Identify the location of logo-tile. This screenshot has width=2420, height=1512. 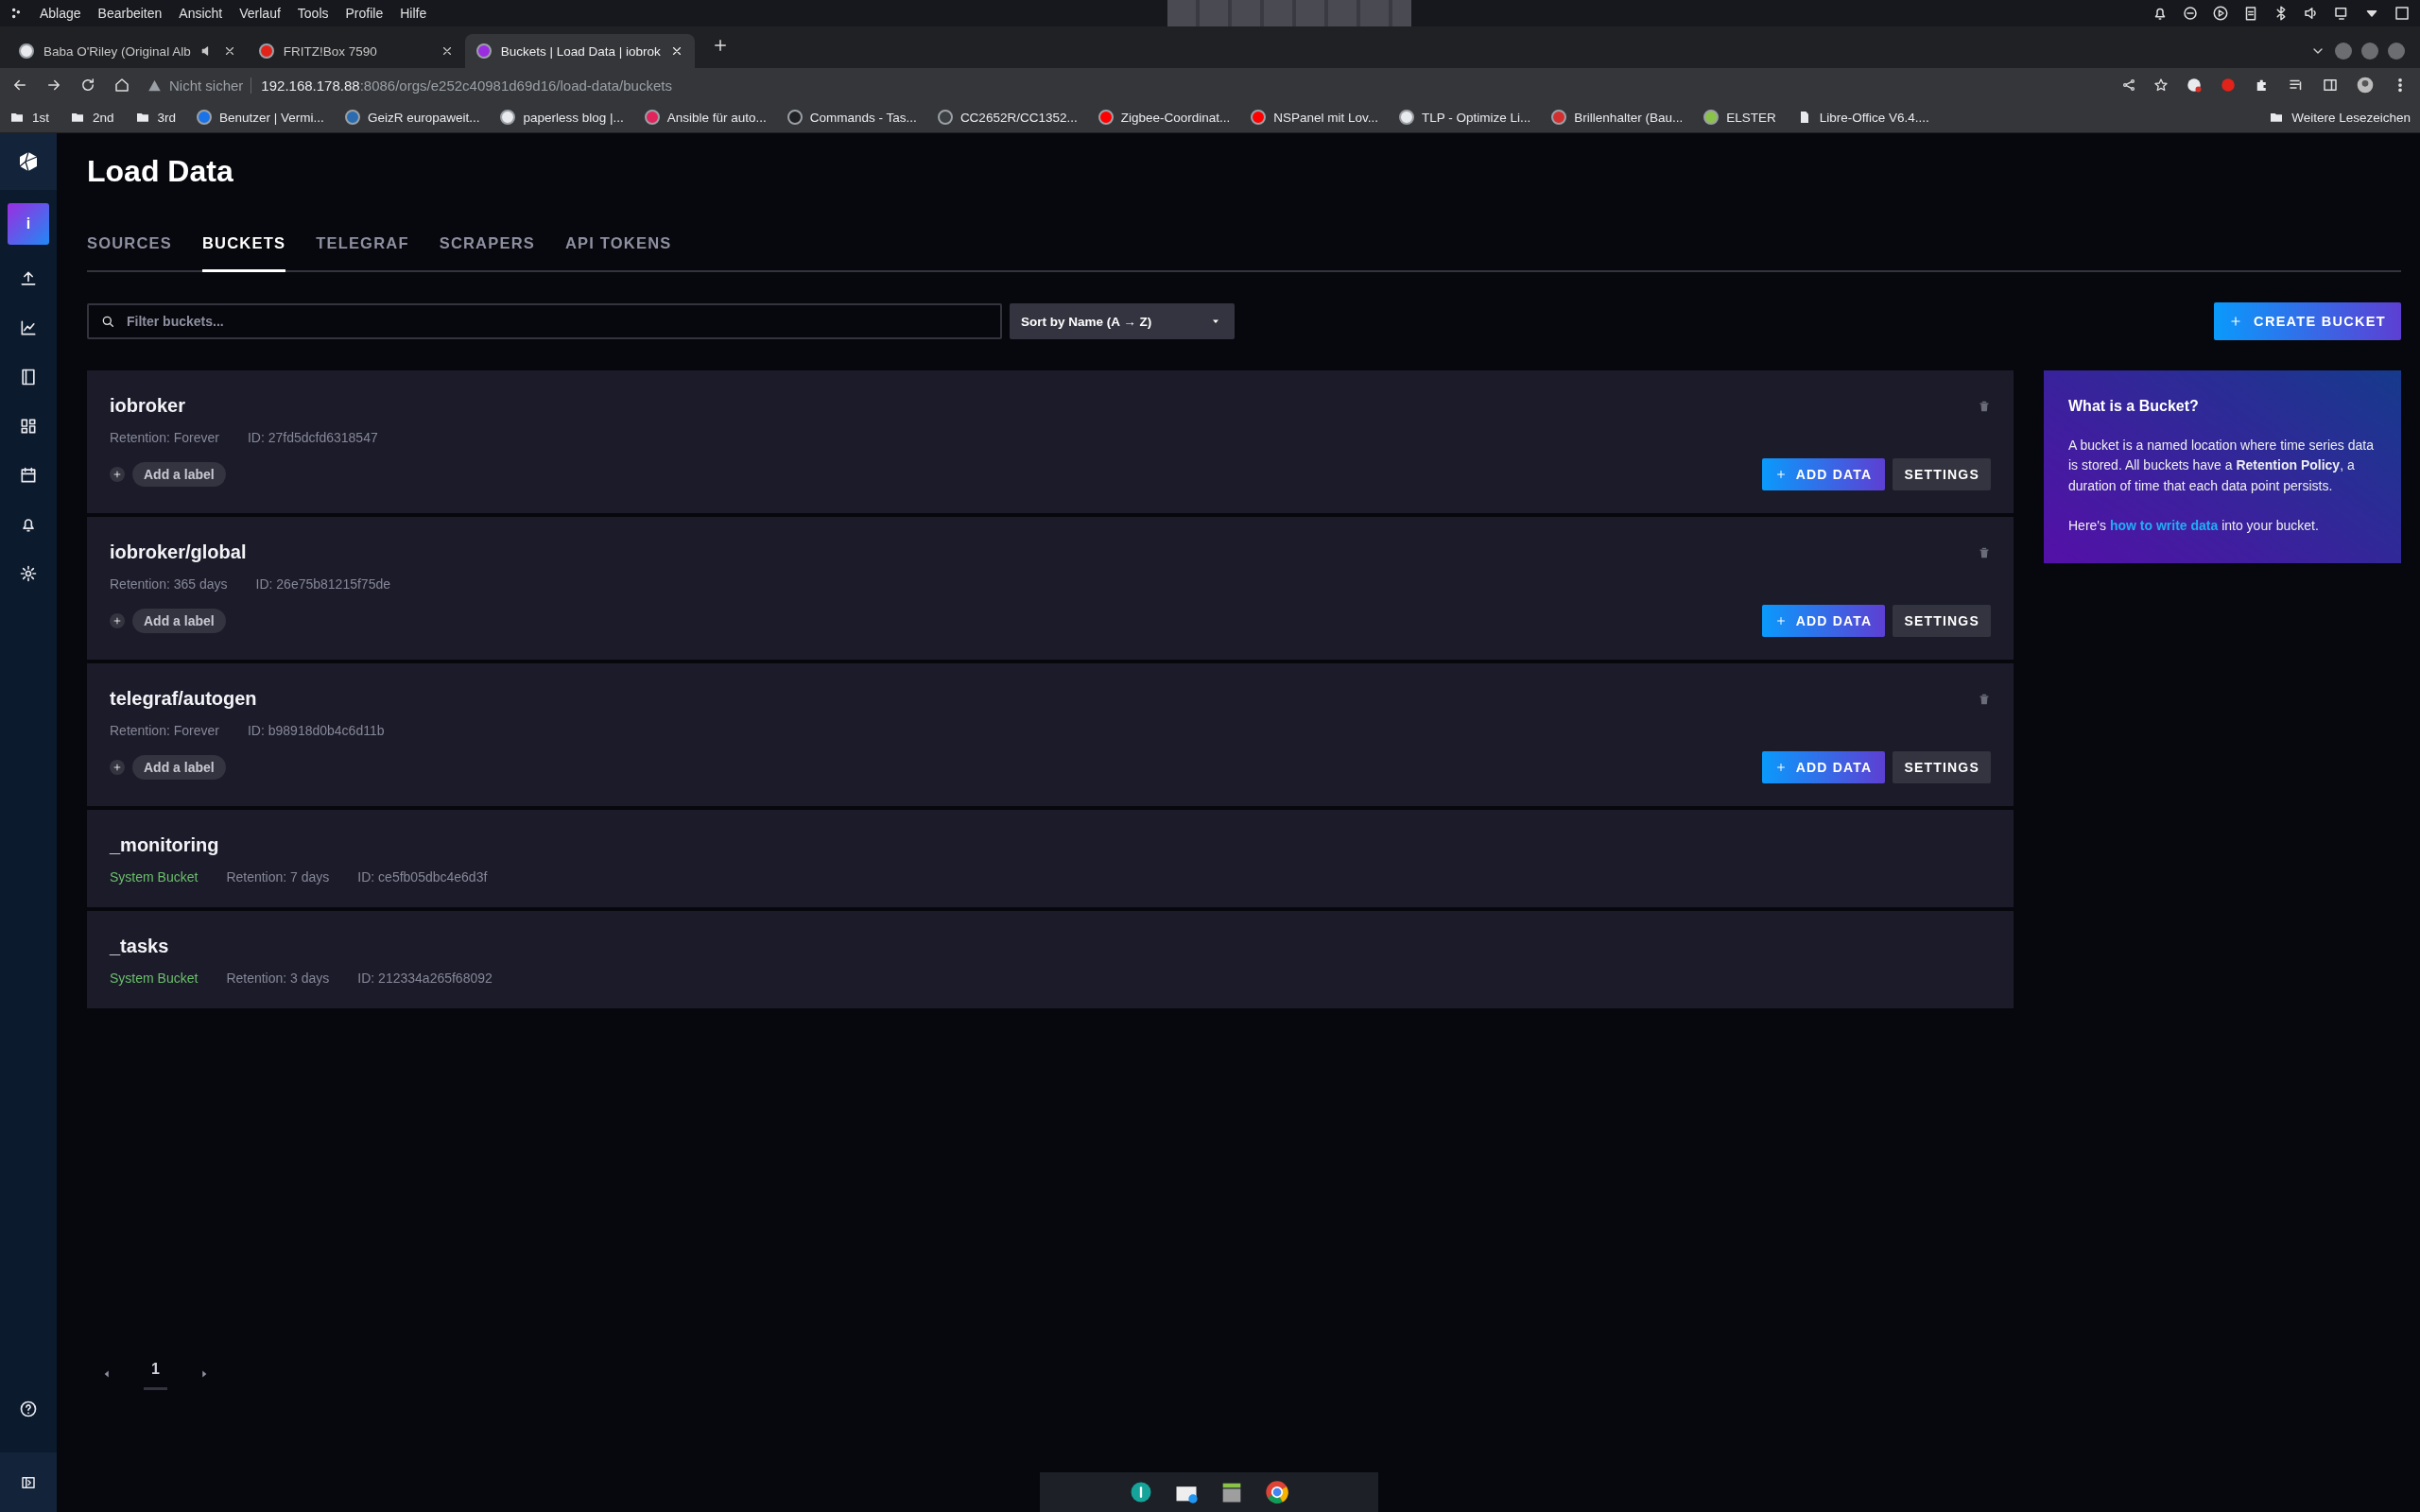
(28, 161).